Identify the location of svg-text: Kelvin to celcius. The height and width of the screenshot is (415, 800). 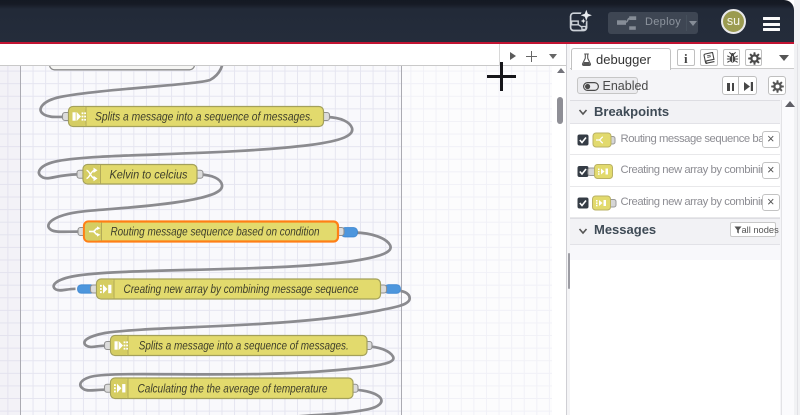
(149, 175).